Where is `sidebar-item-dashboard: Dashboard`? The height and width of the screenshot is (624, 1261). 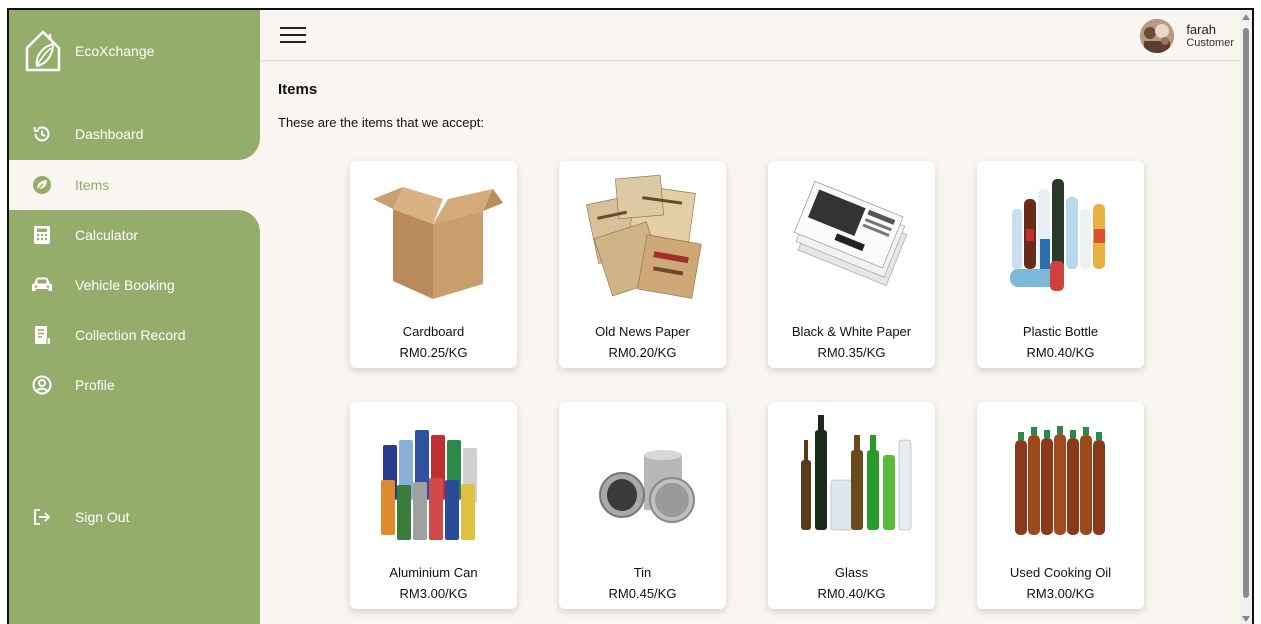
sidebar-item-dashboard: Dashboard is located at coordinates (134, 134).